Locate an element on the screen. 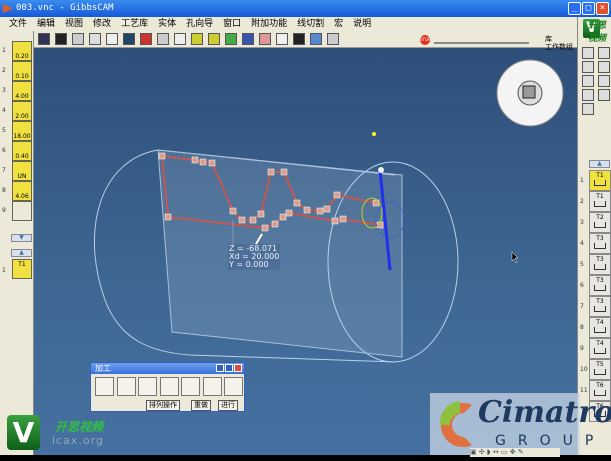 The width and height of the screenshot is (611, 461). menu-item-10: 宏 is located at coordinates (338, 24).